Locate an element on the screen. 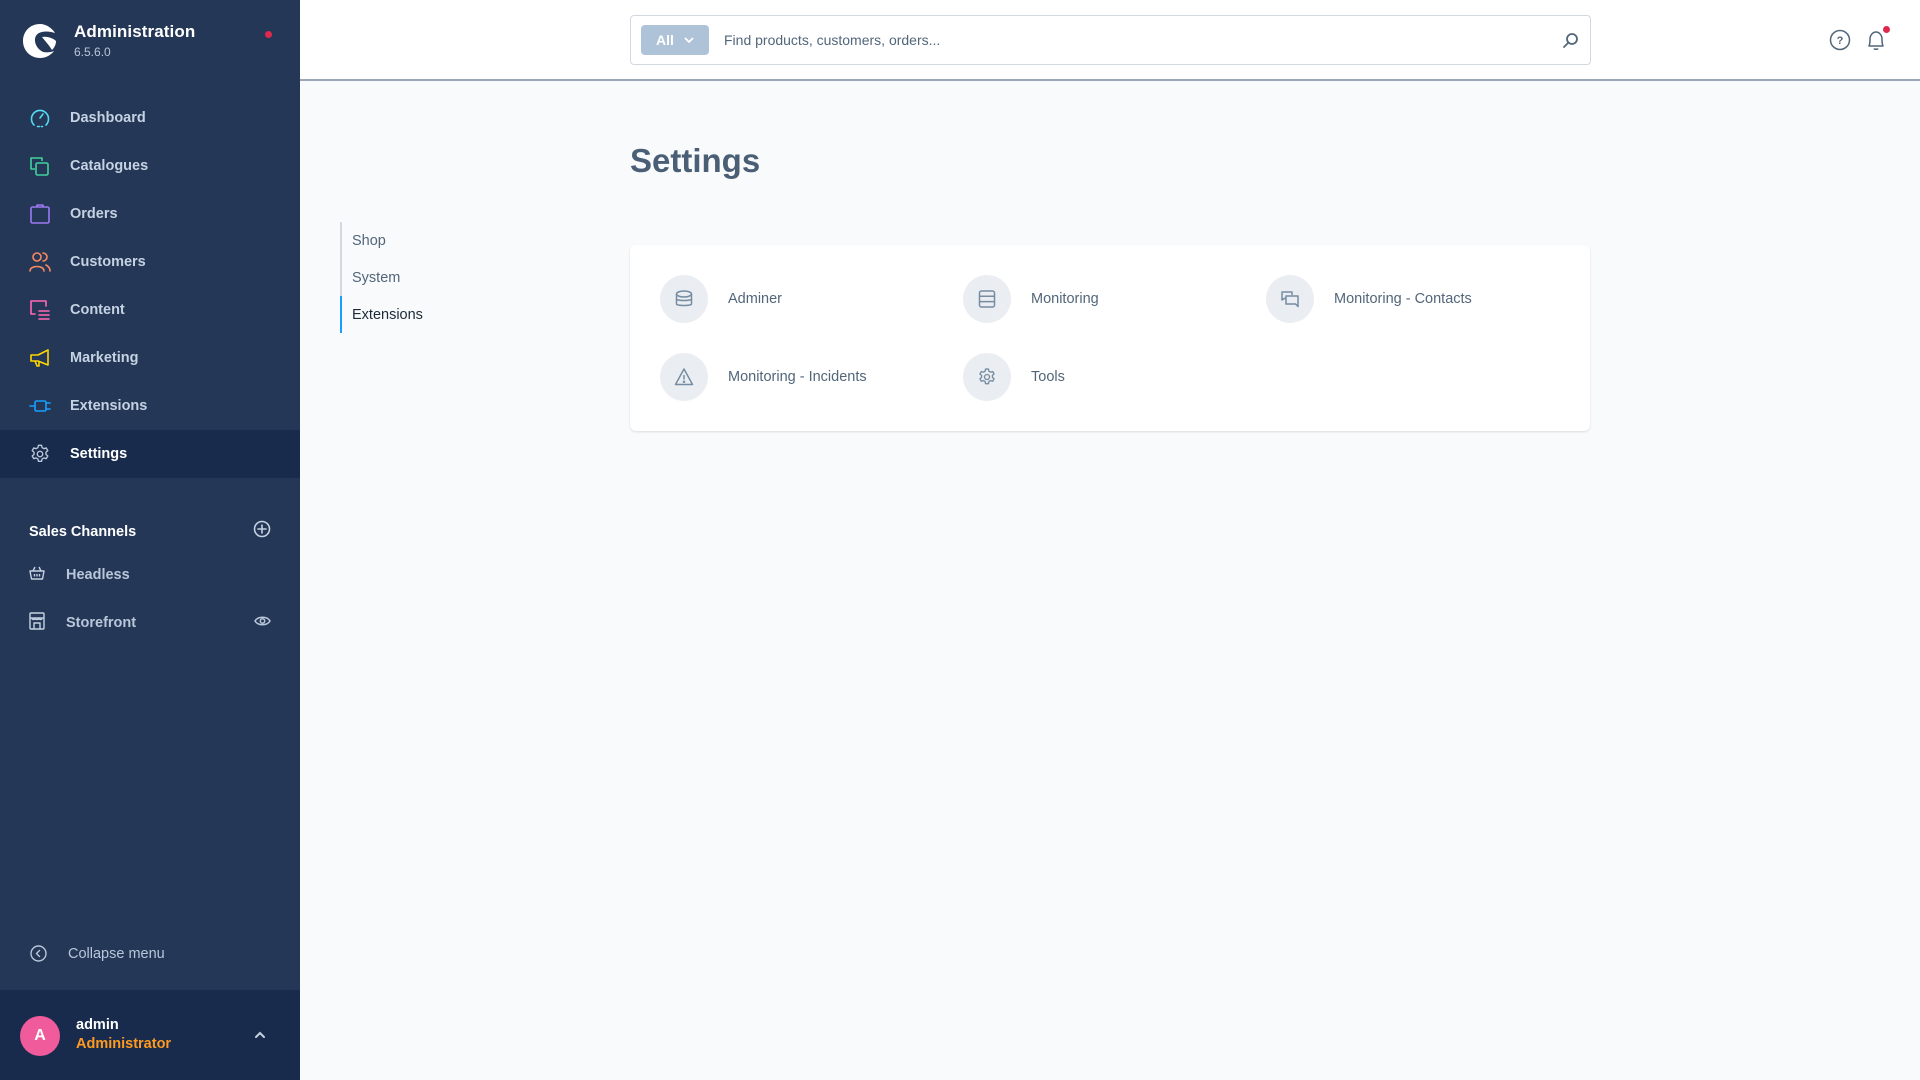  database-icon is located at coordinates (684, 299).